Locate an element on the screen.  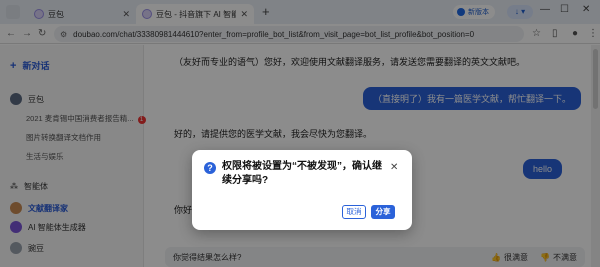
dialog-title: 权限将被设置为“不被发现”，确认继续分享吗? is located at coordinates (302, 173).